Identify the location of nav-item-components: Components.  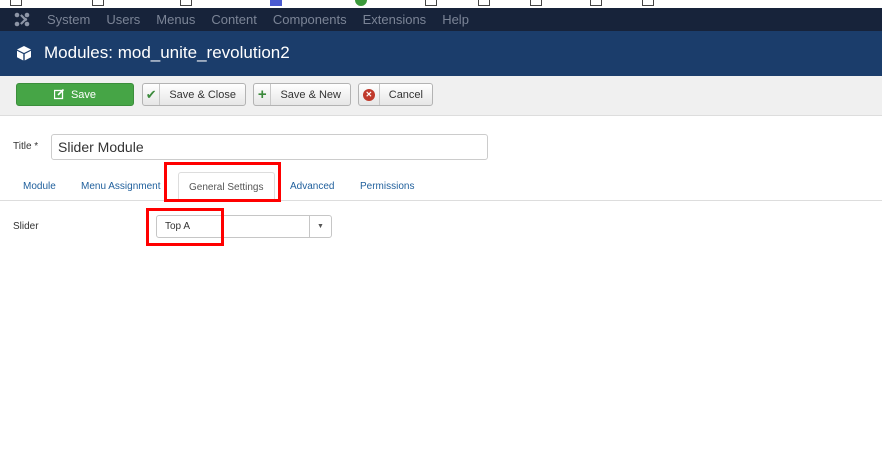
(310, 19).